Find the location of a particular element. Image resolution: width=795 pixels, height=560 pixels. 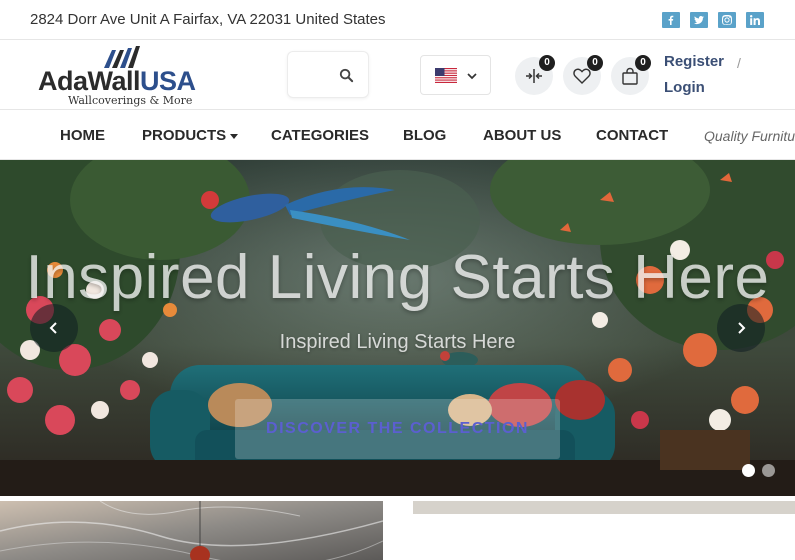

chevron-right-icon is located at coordinates (742, 328).